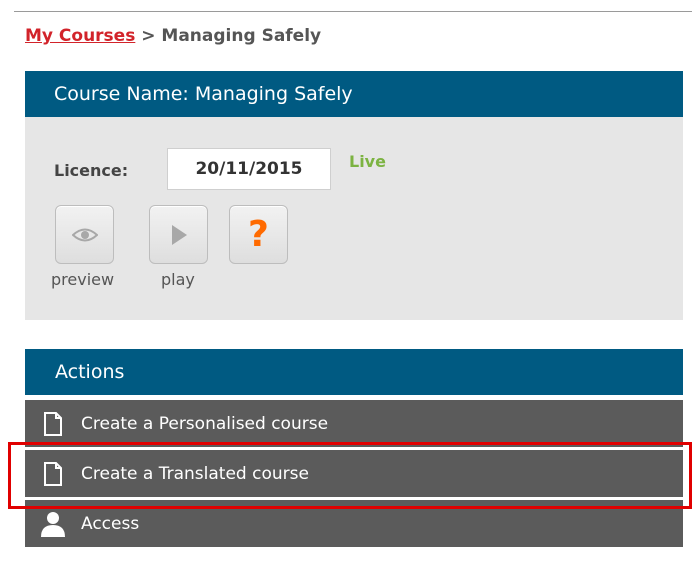  Describe the element at coordinates (110, 523) in the screenshot. I see `action-item-label: Access` at that location.